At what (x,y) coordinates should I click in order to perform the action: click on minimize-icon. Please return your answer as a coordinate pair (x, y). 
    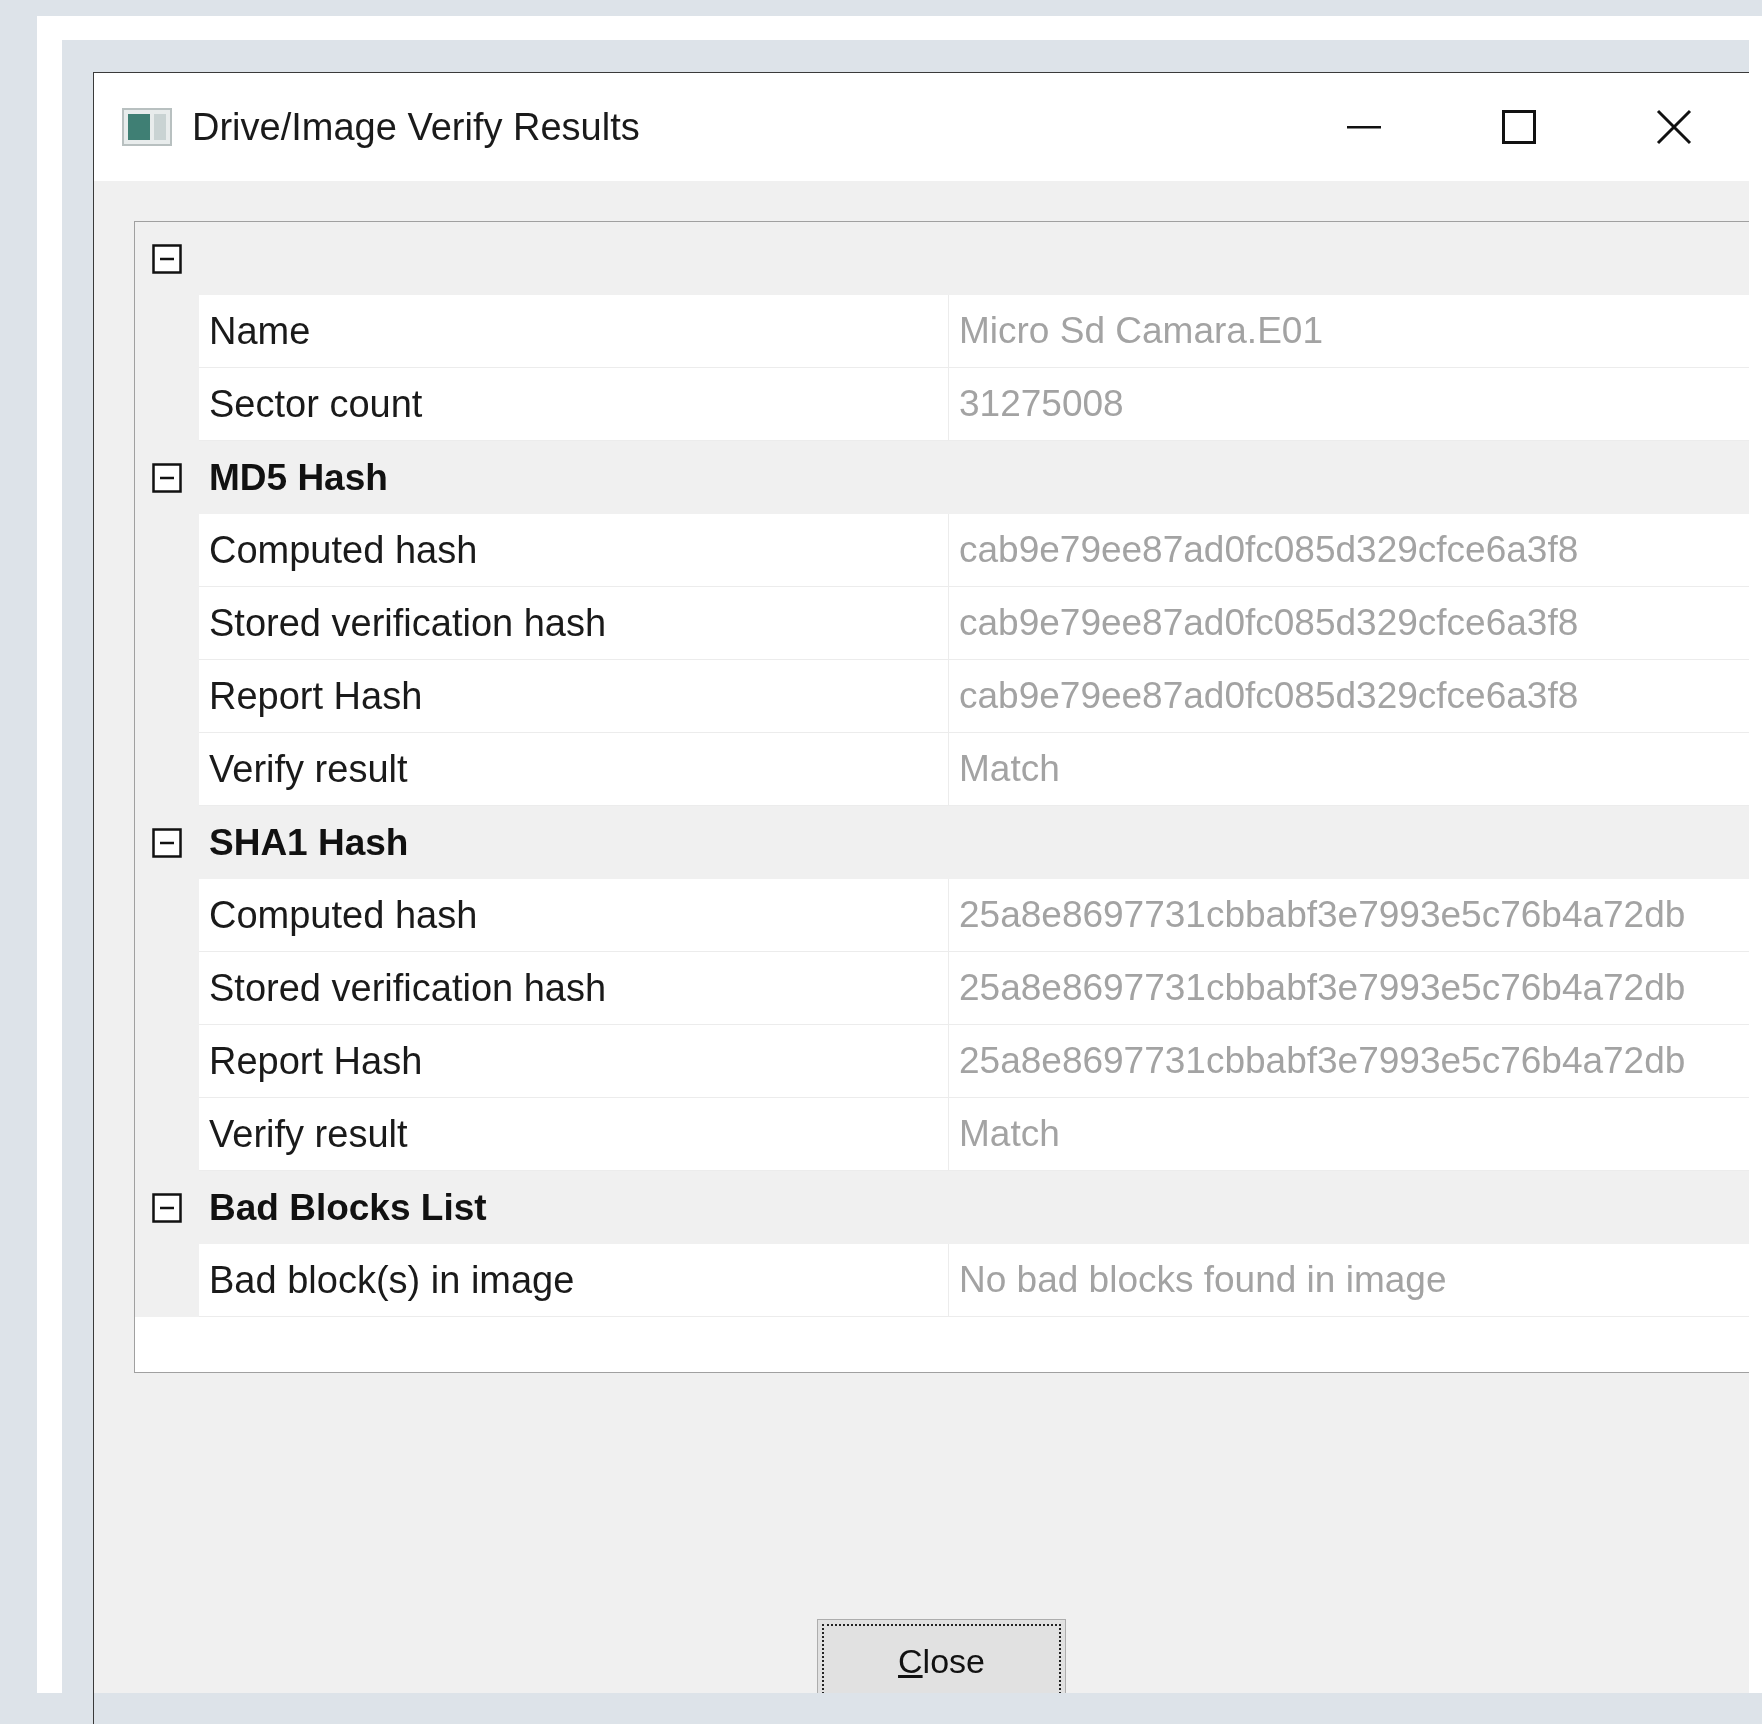
    Looking at the image, I should click on (1364, 127).